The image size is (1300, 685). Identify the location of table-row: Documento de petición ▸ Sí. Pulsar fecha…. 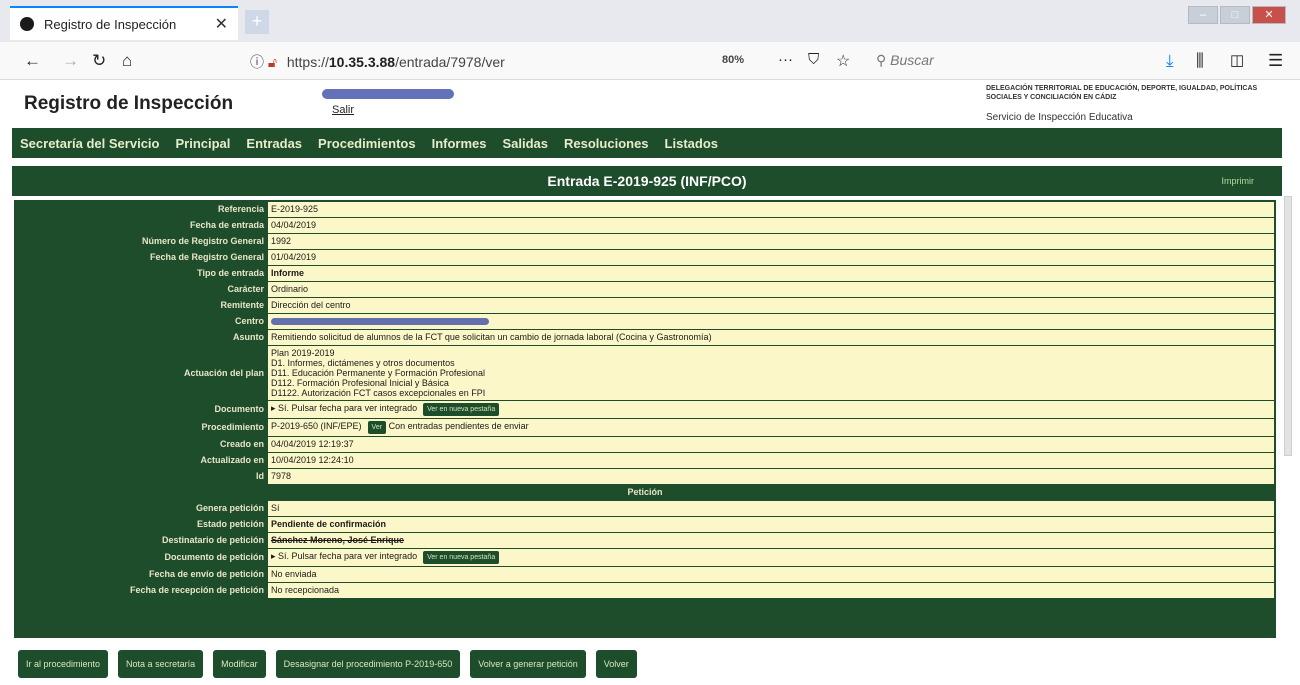
(645, 557).